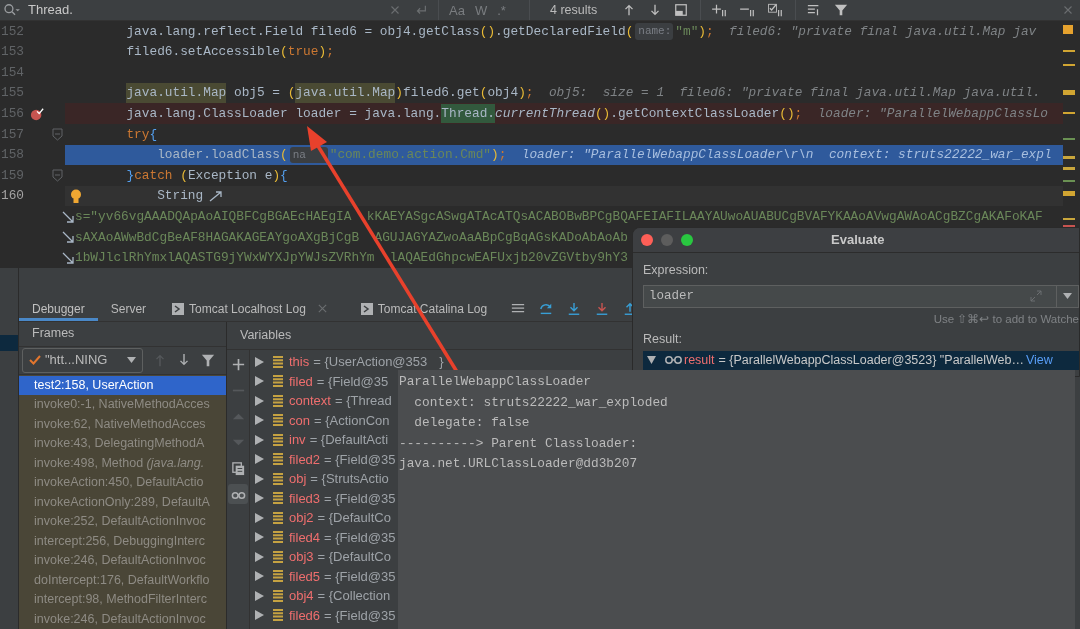  Describe the element at coordinates (687, 240) in the screenshot. I see `zoom-window-button` at that location.